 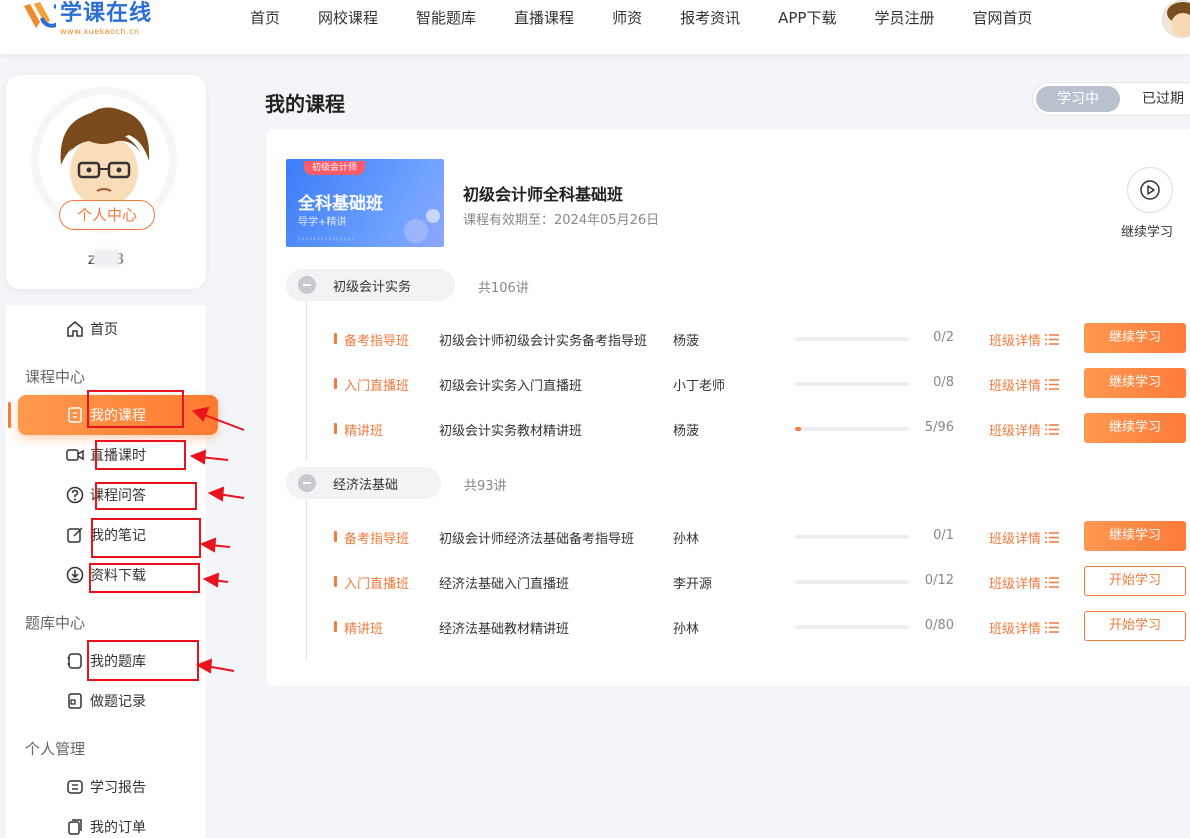 I want to click on continue-study-button, so click(x=1150, y=190).